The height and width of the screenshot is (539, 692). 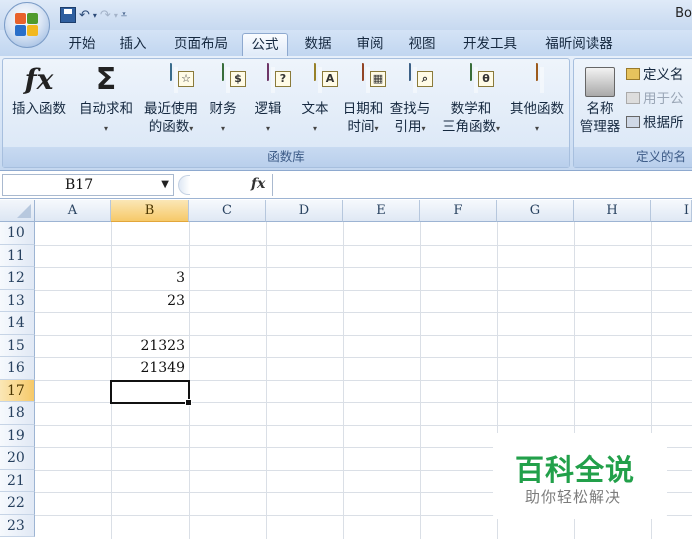 I want to click on tab-formulas: 公式, so click(x=265, y=44).